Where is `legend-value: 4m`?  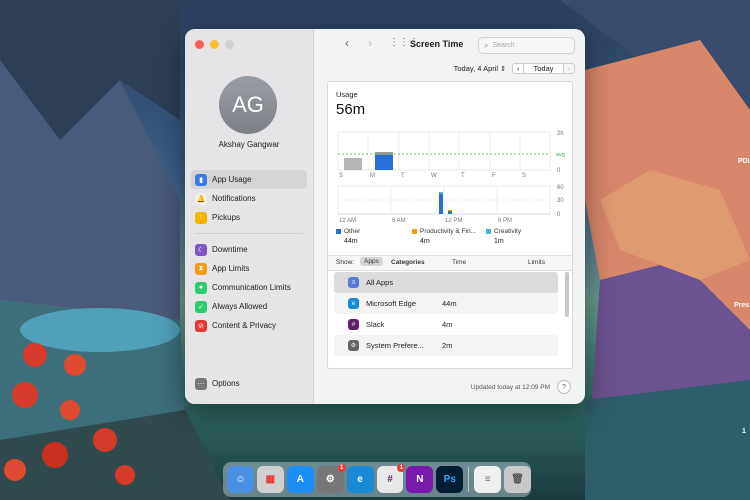
legend-value: 4m is located at coordinates (425, 241).